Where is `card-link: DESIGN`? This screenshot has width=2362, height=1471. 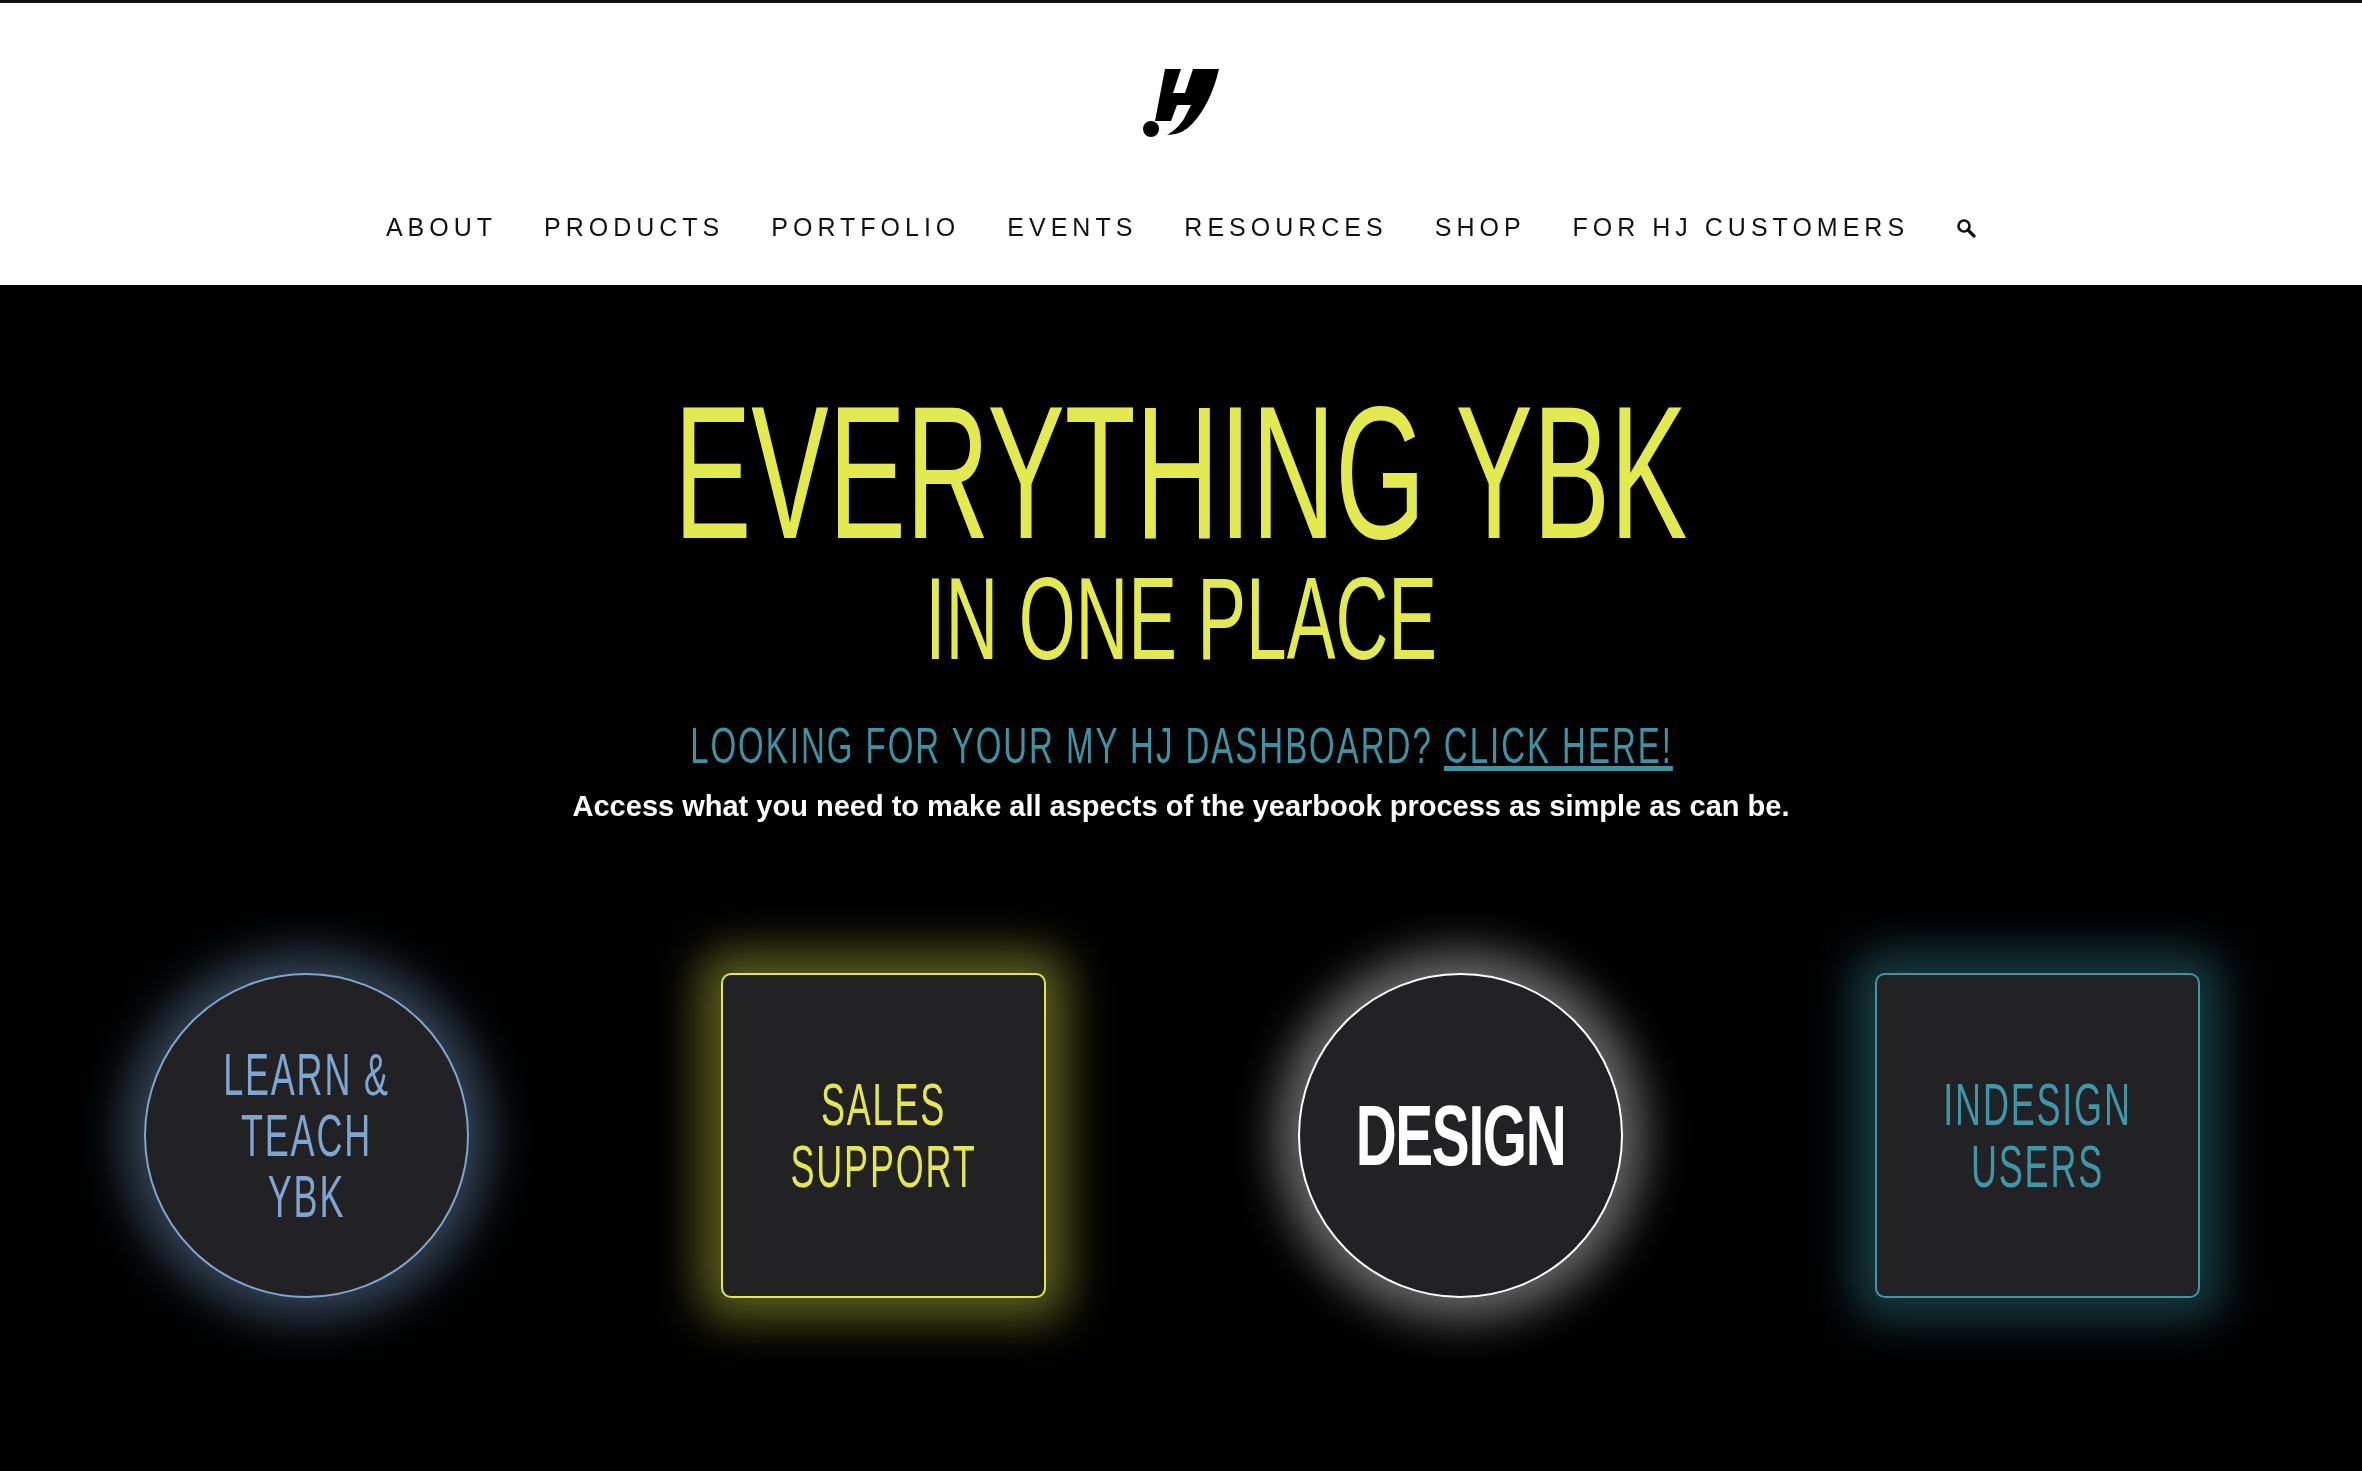
card-link: DESIGN is located at coordinates (1460, 1135).